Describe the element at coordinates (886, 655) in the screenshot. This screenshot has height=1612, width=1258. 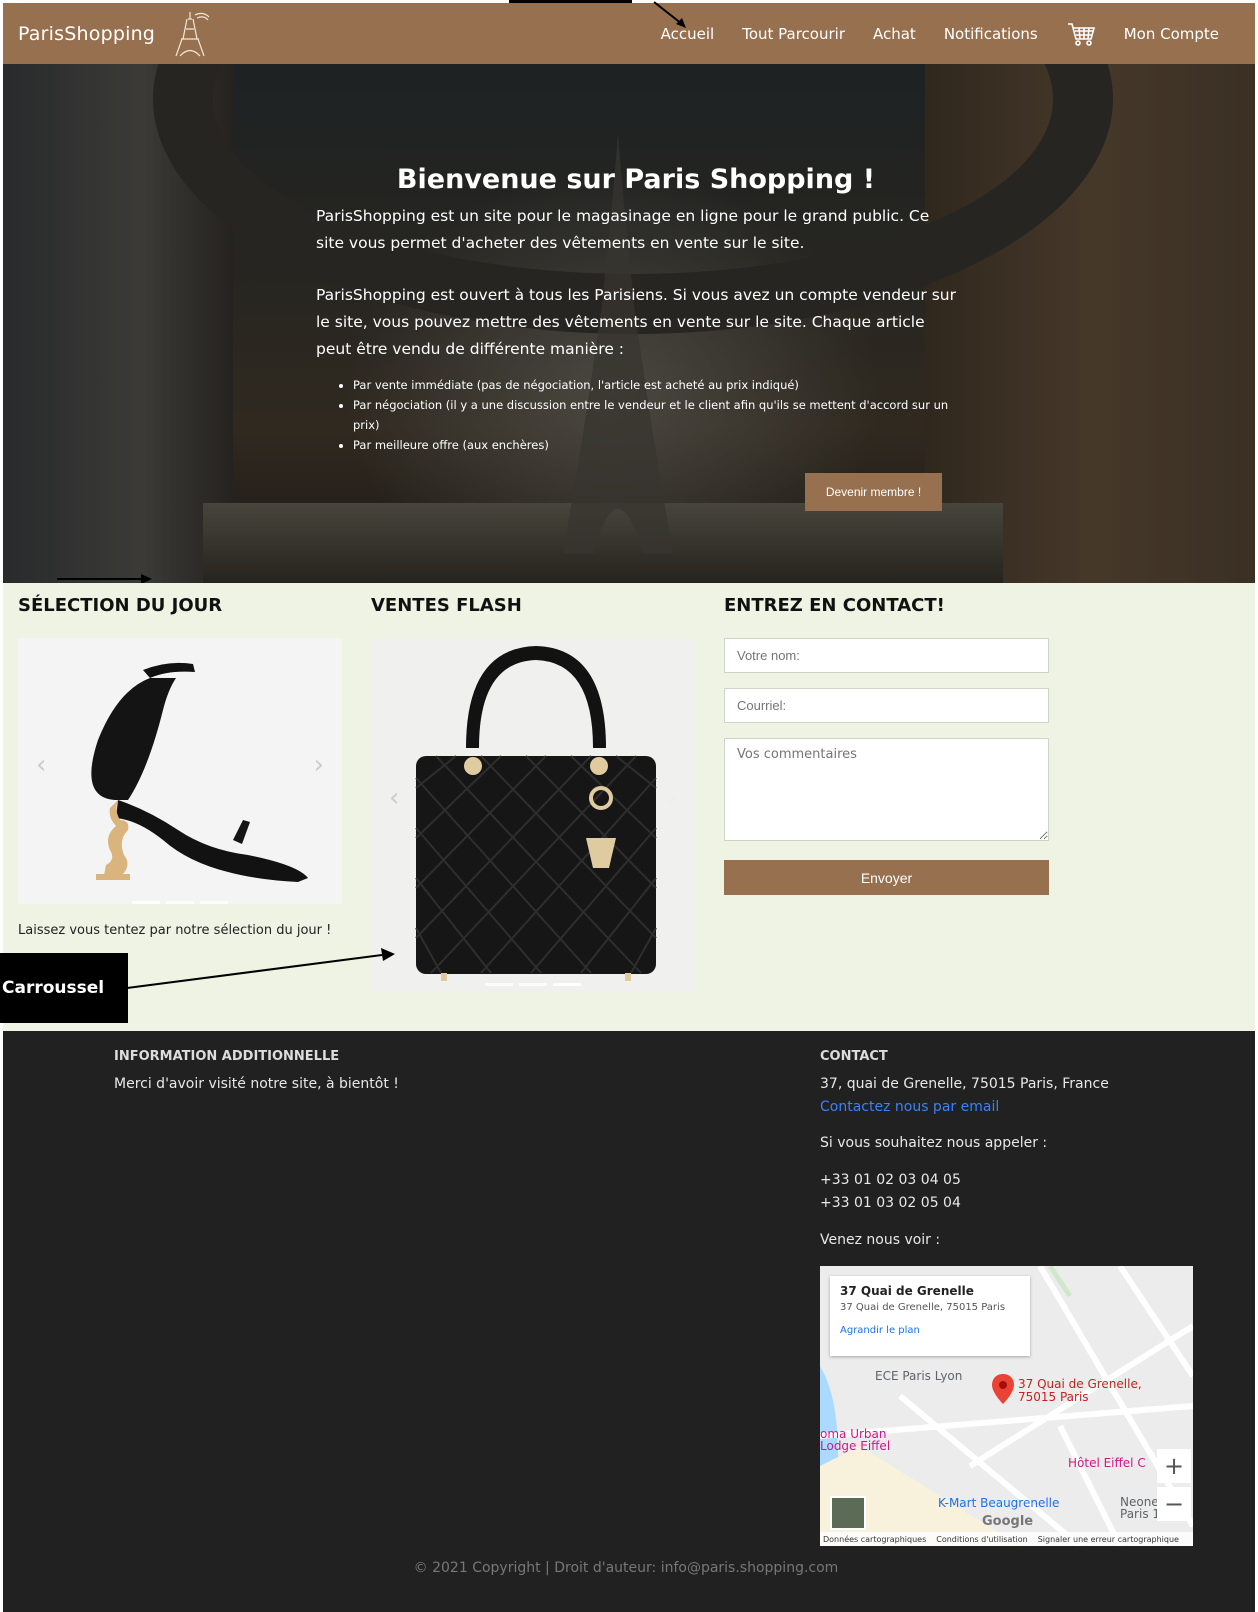
I see `name-field` at that location.